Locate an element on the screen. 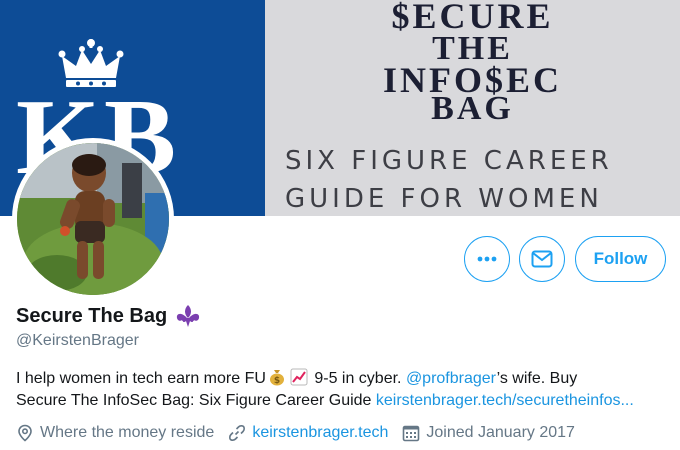  follow-button: Follow is located at coordinates (620, 259).